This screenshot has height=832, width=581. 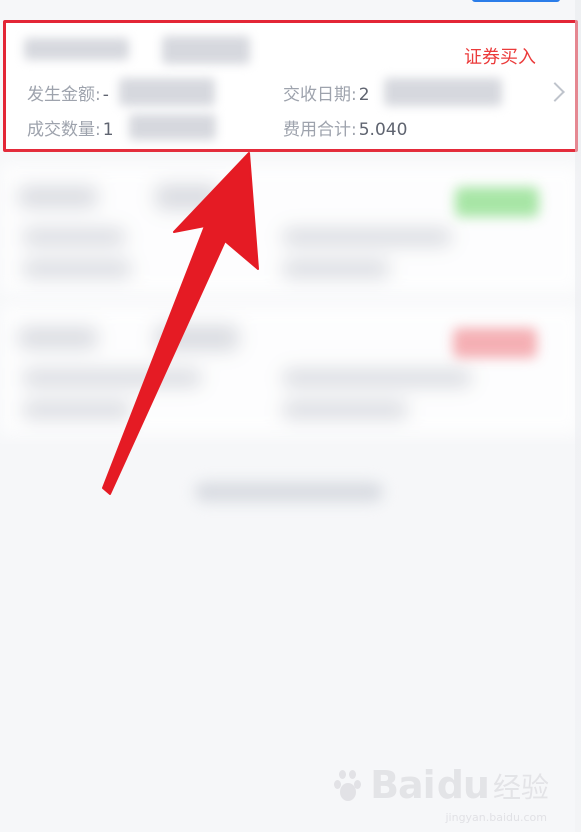 I want to click on amount-row: 发生金额: -, so click(x=68, y=95).